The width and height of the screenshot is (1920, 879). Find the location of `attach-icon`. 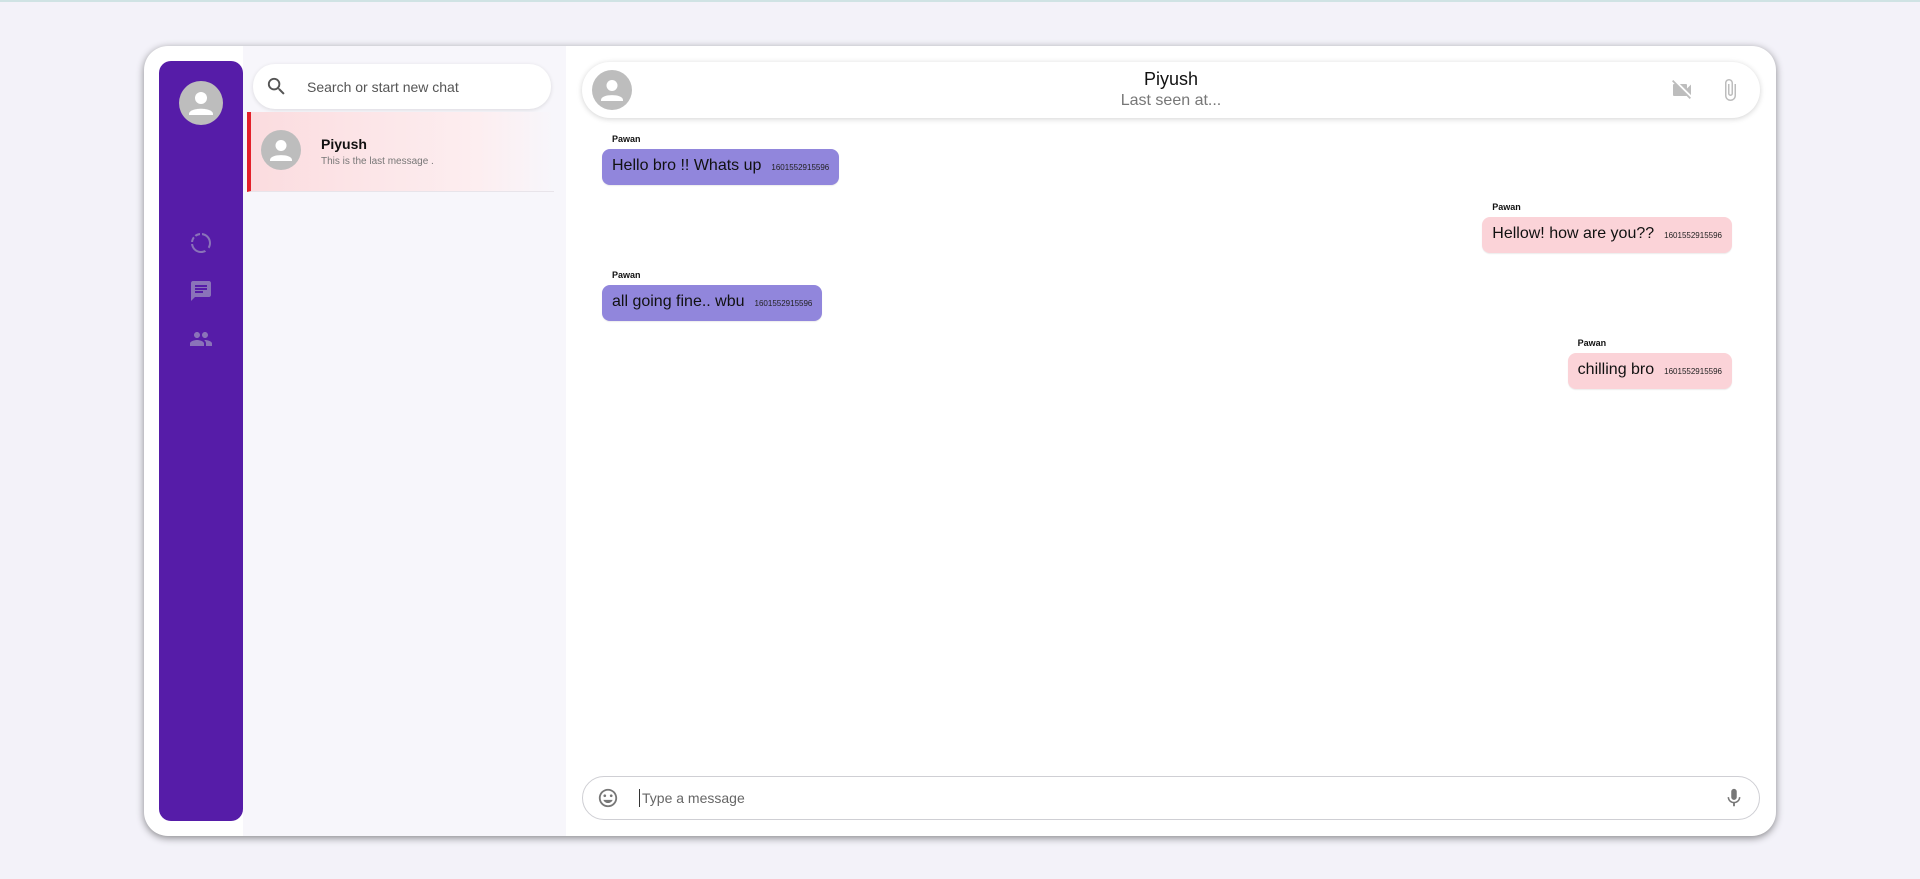

attach-icon is located at coordinates (1730, 90).